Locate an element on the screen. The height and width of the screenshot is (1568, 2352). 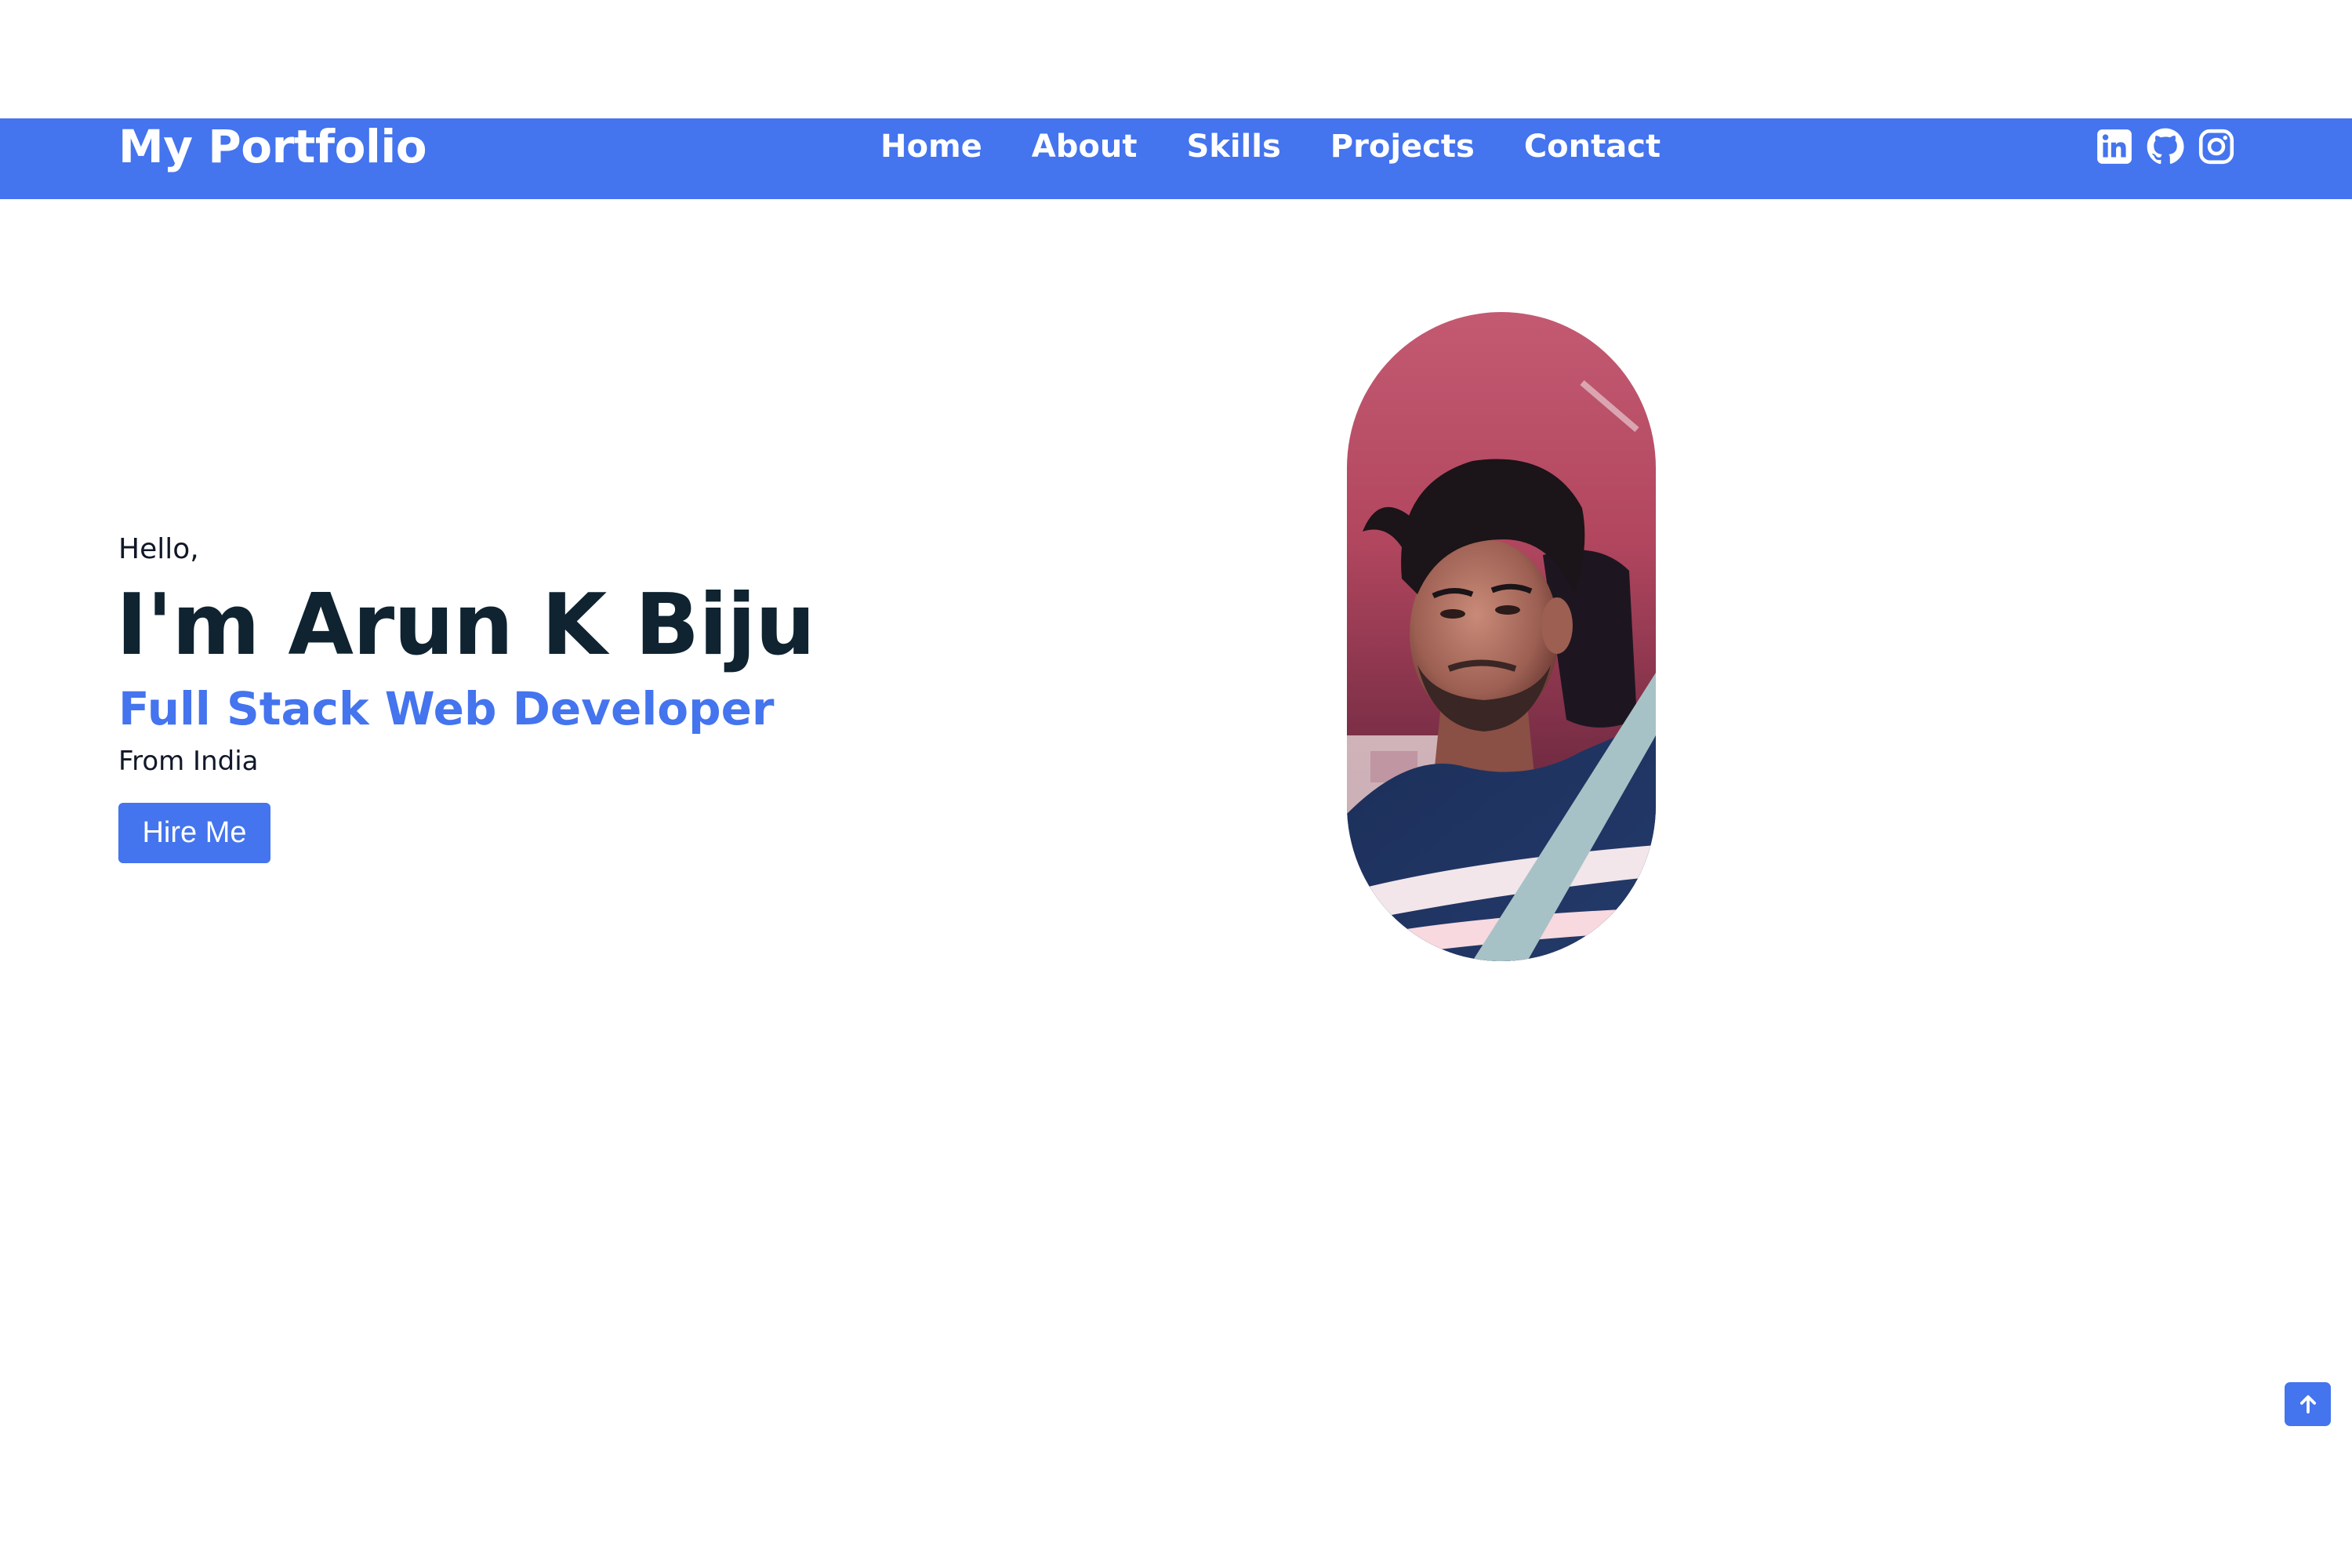
nav-item-about: About is located at coordinates (1085, 158).